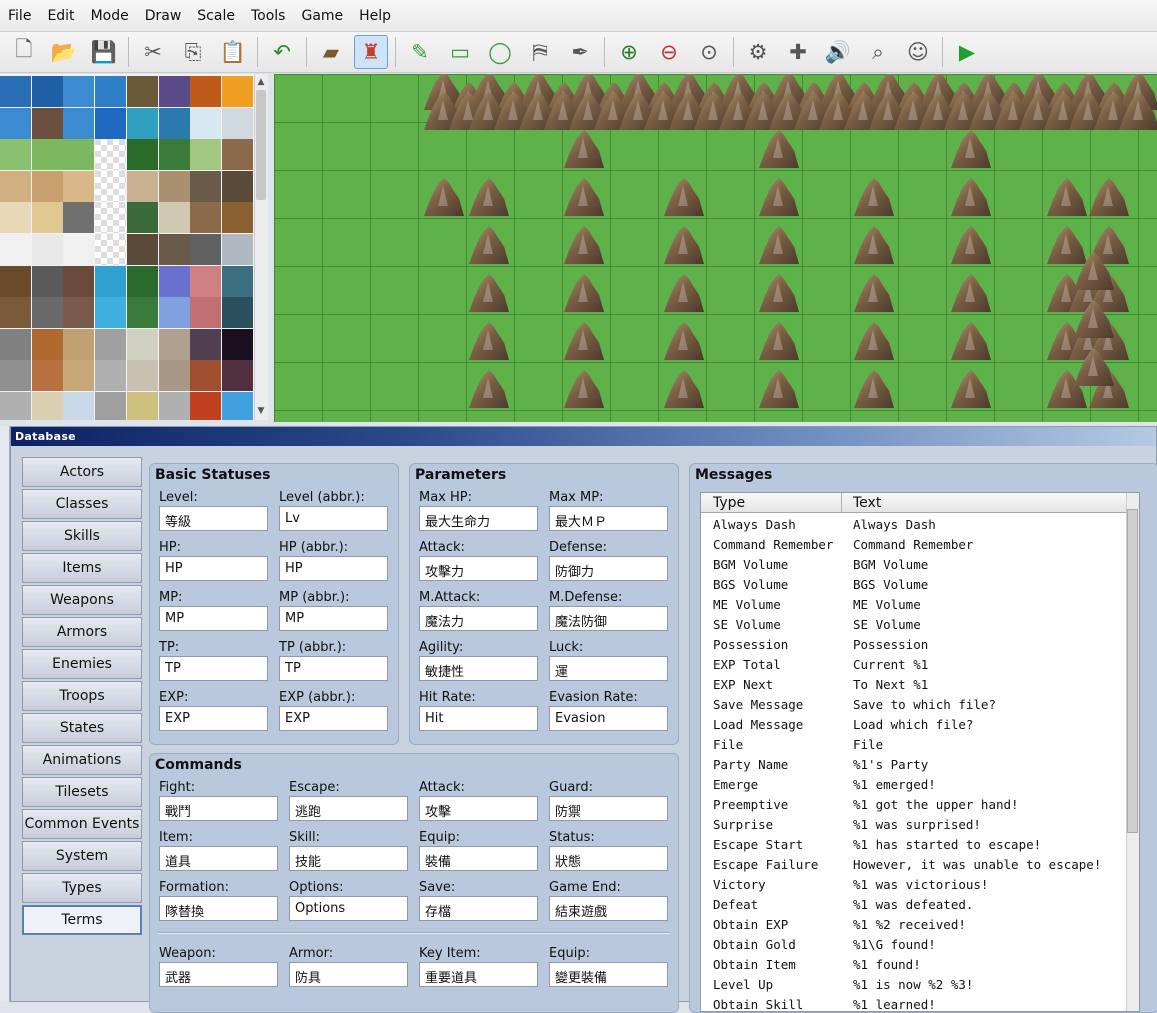 The width and height of the screenshot is (1157, 1013). Describe the element at coordinates (917, 704) in the screenshot. I see `message-row: Save Message Save to which file?` at that location.